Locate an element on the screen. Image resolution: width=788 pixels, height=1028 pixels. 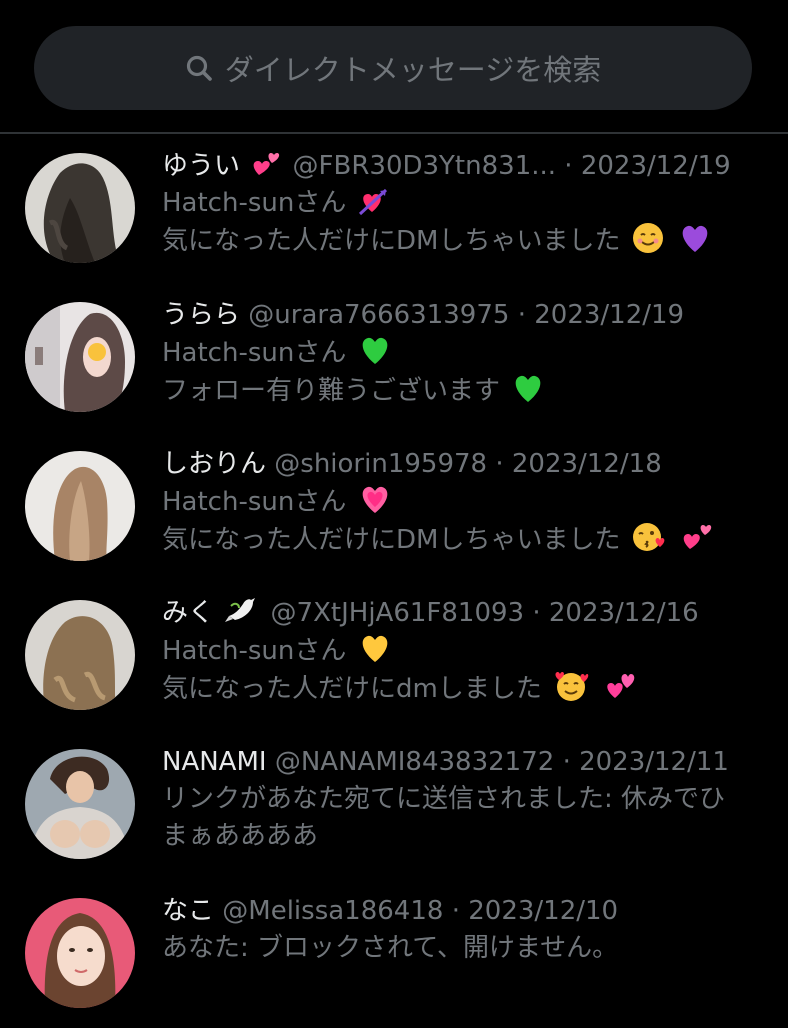
user-handle: @Melissa186418 is located at coordinates (333, 911).